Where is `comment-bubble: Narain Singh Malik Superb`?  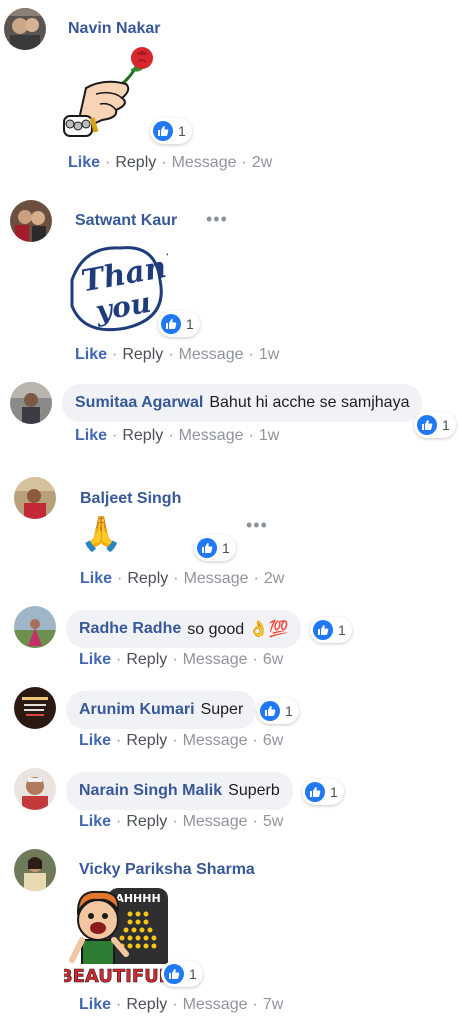 comment-bubble: Narain Singh Malik Superb is located at coordinates (179, 791).